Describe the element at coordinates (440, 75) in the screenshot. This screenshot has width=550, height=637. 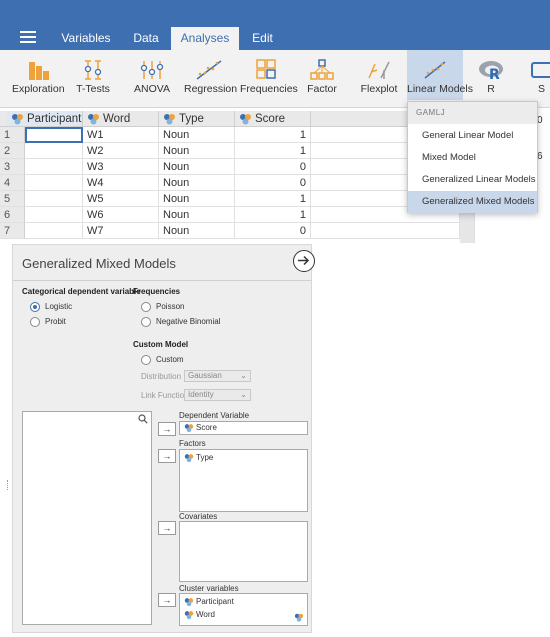
I see `ribbon-linear-models-button: Linear Models` at that location.